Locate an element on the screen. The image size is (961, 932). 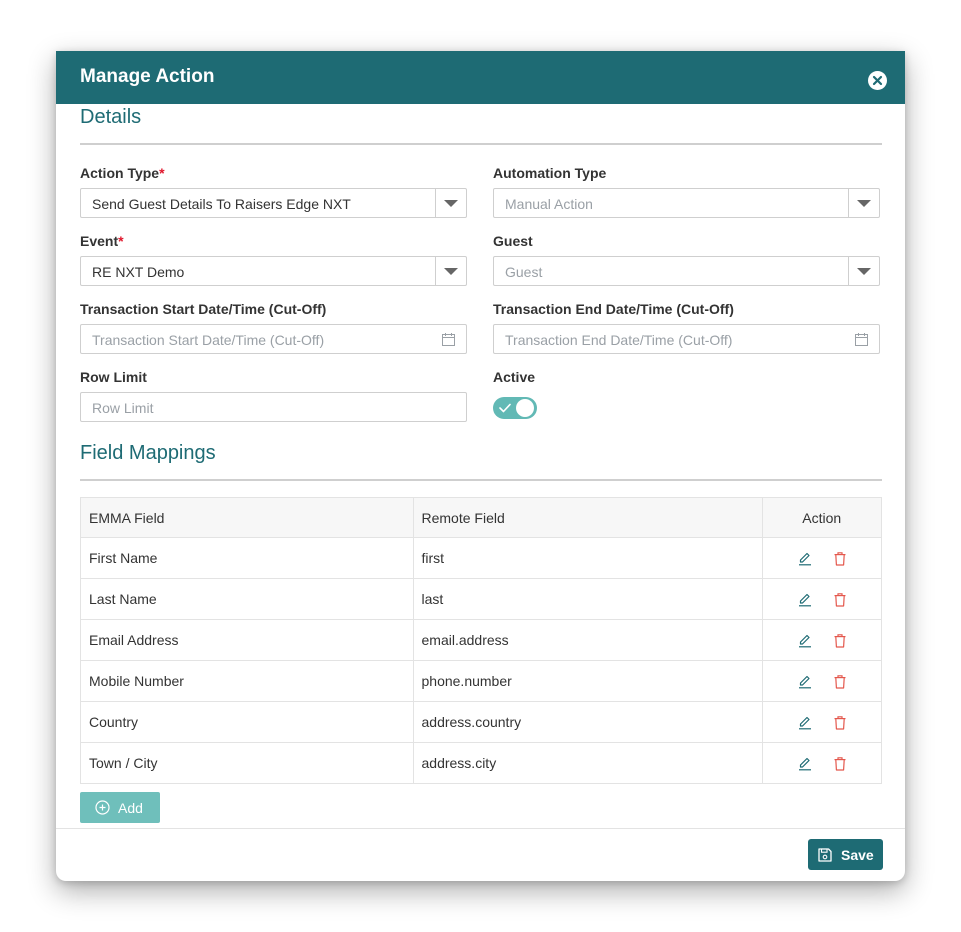
event-select: RE NXT Demo is located at coordinates (273, 271).